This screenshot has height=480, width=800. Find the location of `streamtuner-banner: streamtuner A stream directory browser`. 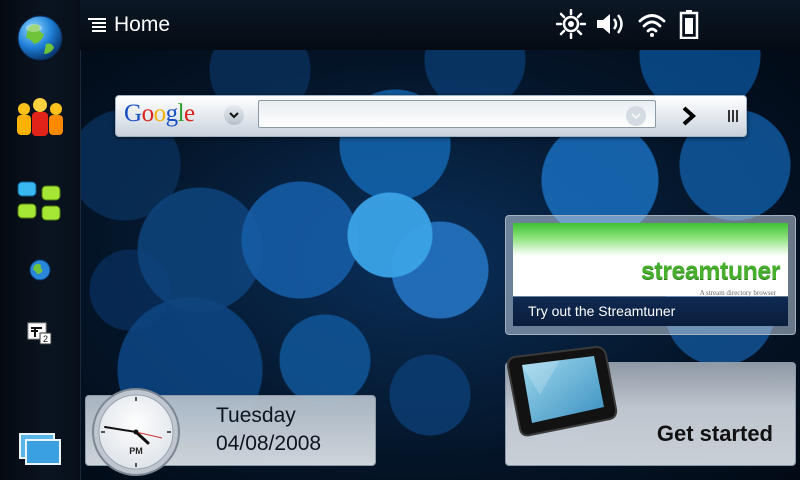

streamtuner-banner: streamtuner A stream directory browser is located at coordinates (650, 260).